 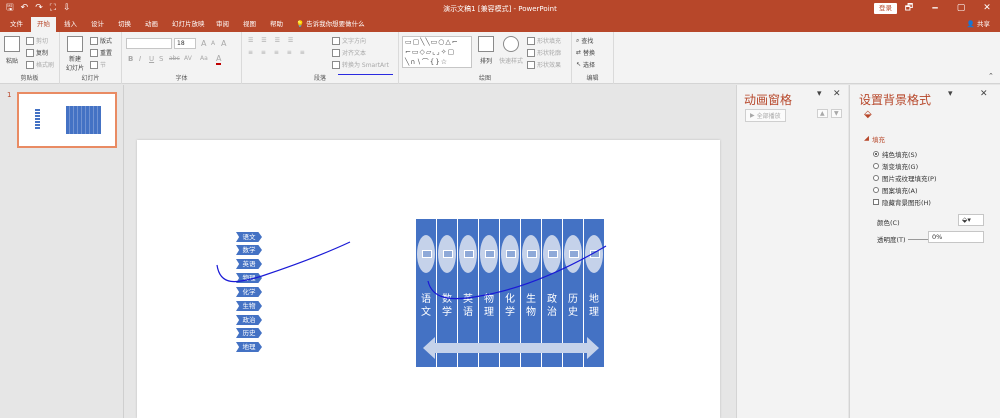 What do you see at coordinates (161, 59) in the screenshot?
I see `shadow-button: S` at bounding box center [161, 59].